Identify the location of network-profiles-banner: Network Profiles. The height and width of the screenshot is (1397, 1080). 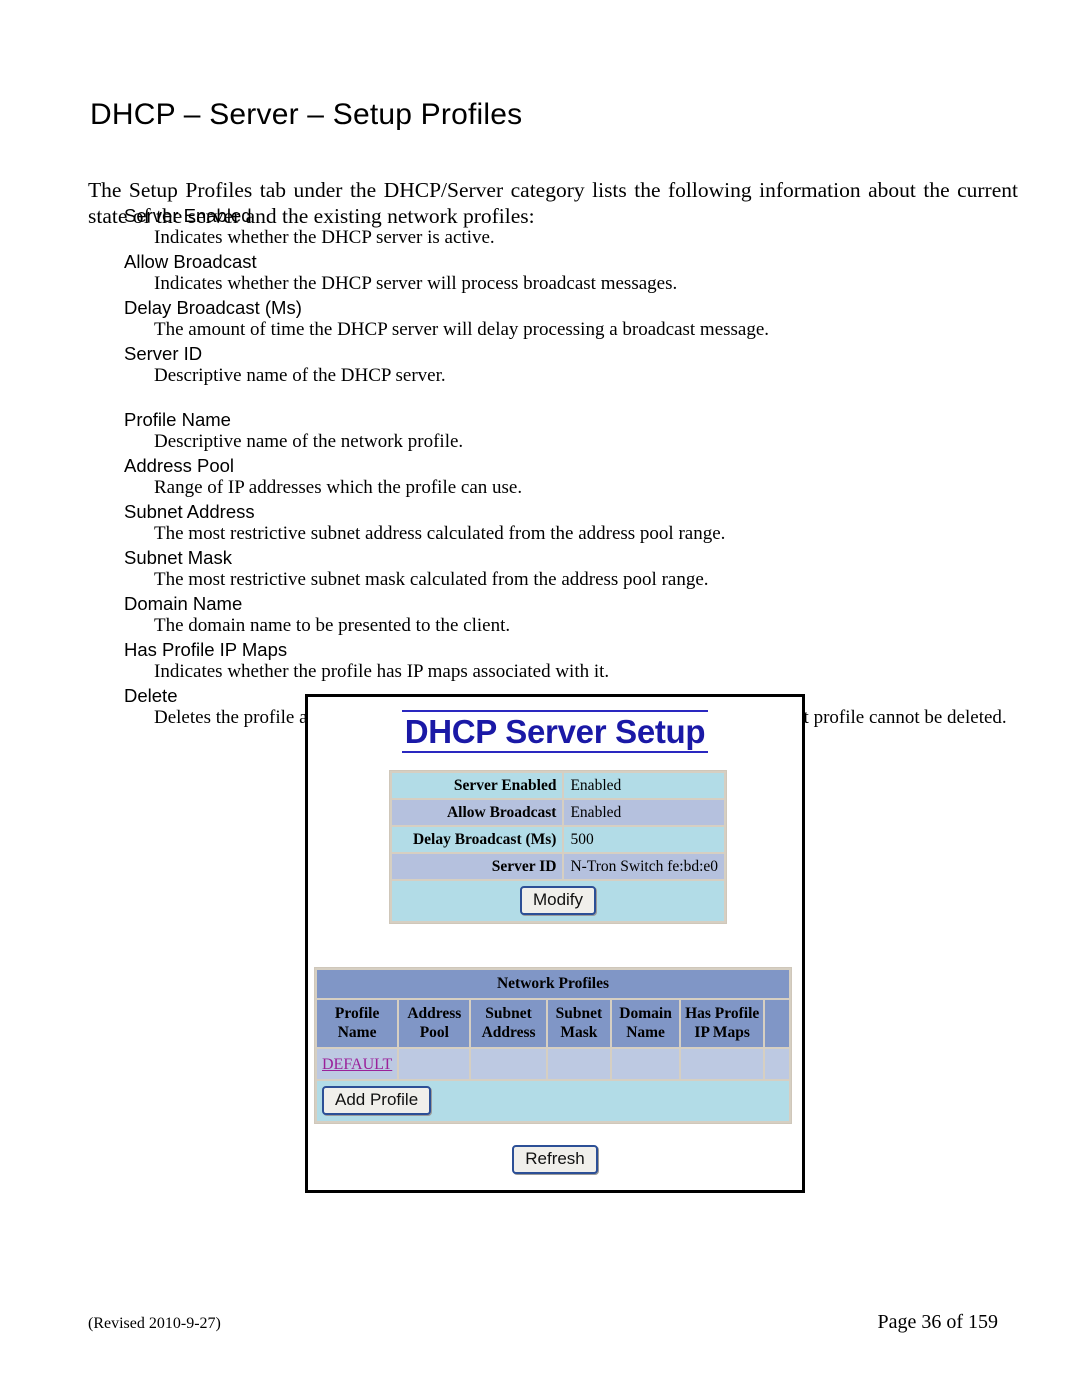
(553, 984).